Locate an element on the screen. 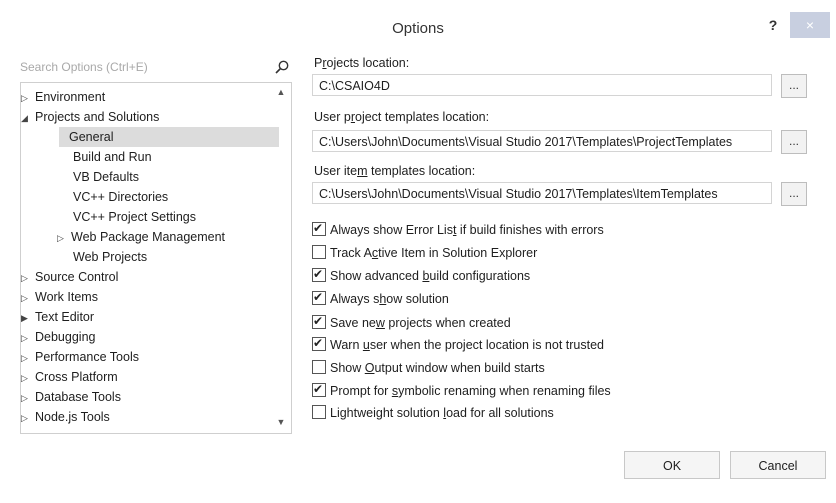  tree-item-text-editor: ▶ Text Editor is located at coordinates (57, 317).